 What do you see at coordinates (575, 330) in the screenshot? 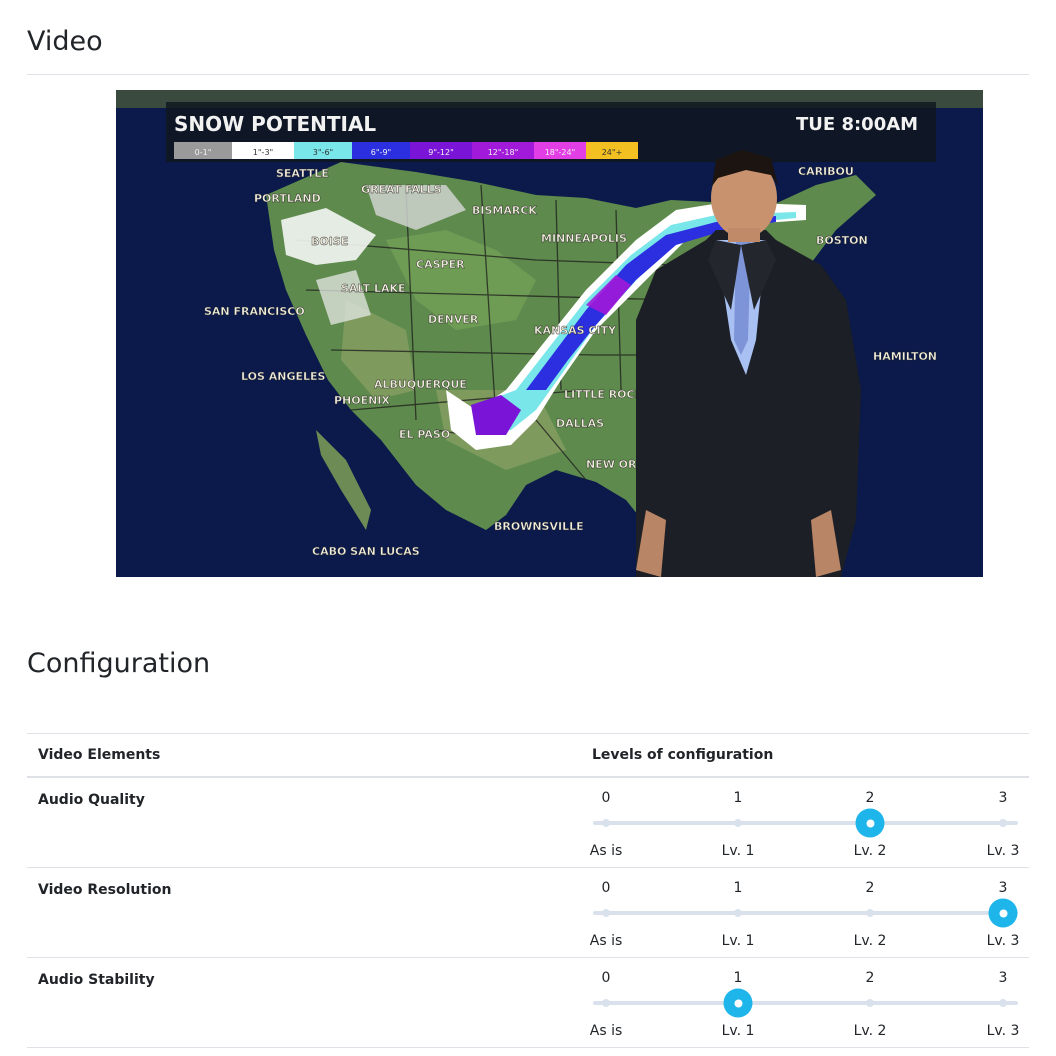
I see `city-label: KANSAS CITY` at bounding box center [575, 330].